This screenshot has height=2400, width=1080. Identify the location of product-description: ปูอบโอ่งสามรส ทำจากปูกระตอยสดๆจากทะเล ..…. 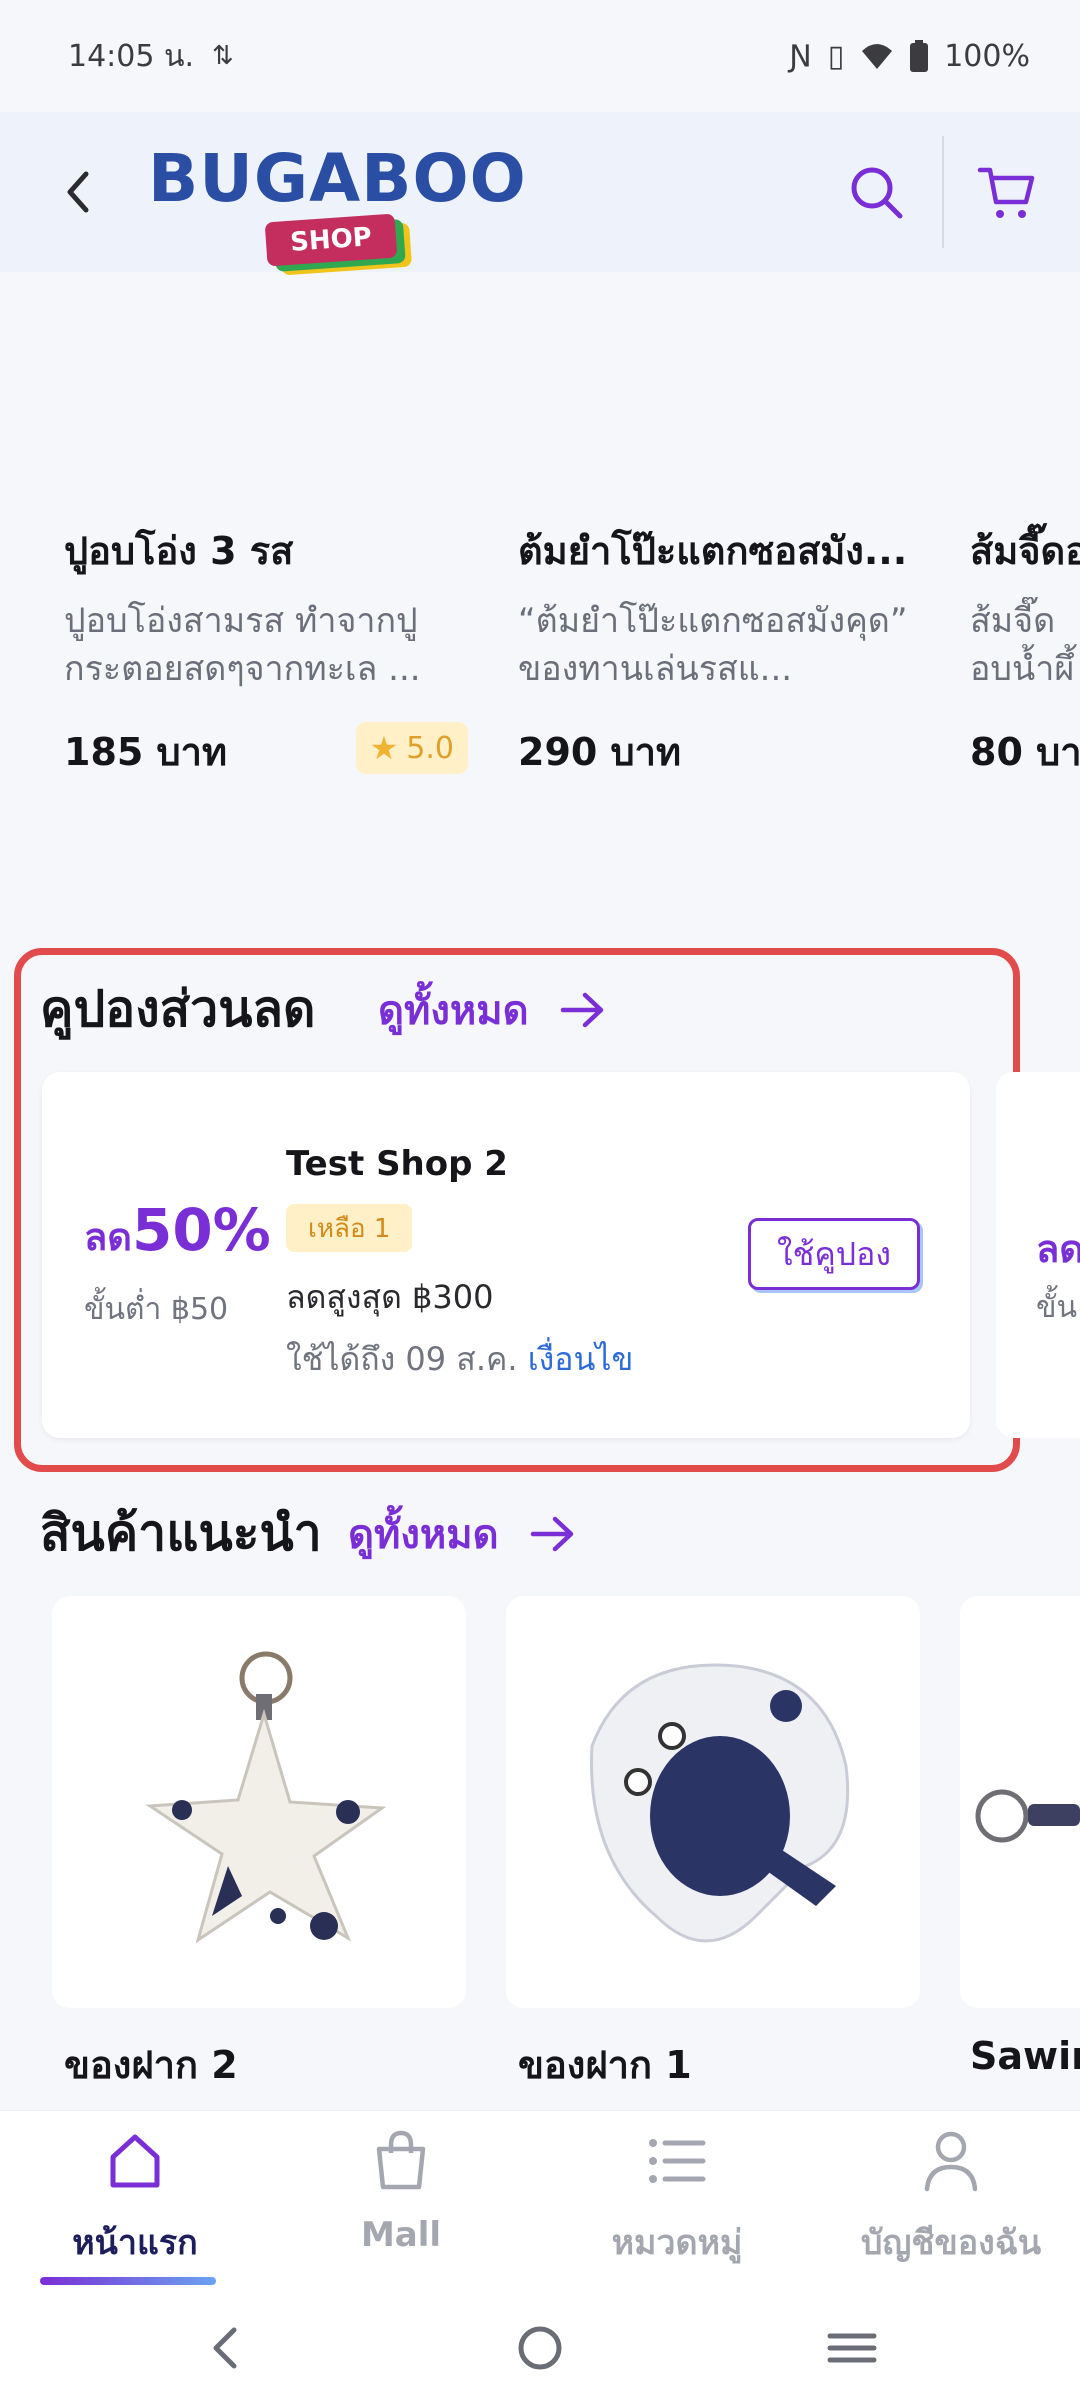
(242, 645).